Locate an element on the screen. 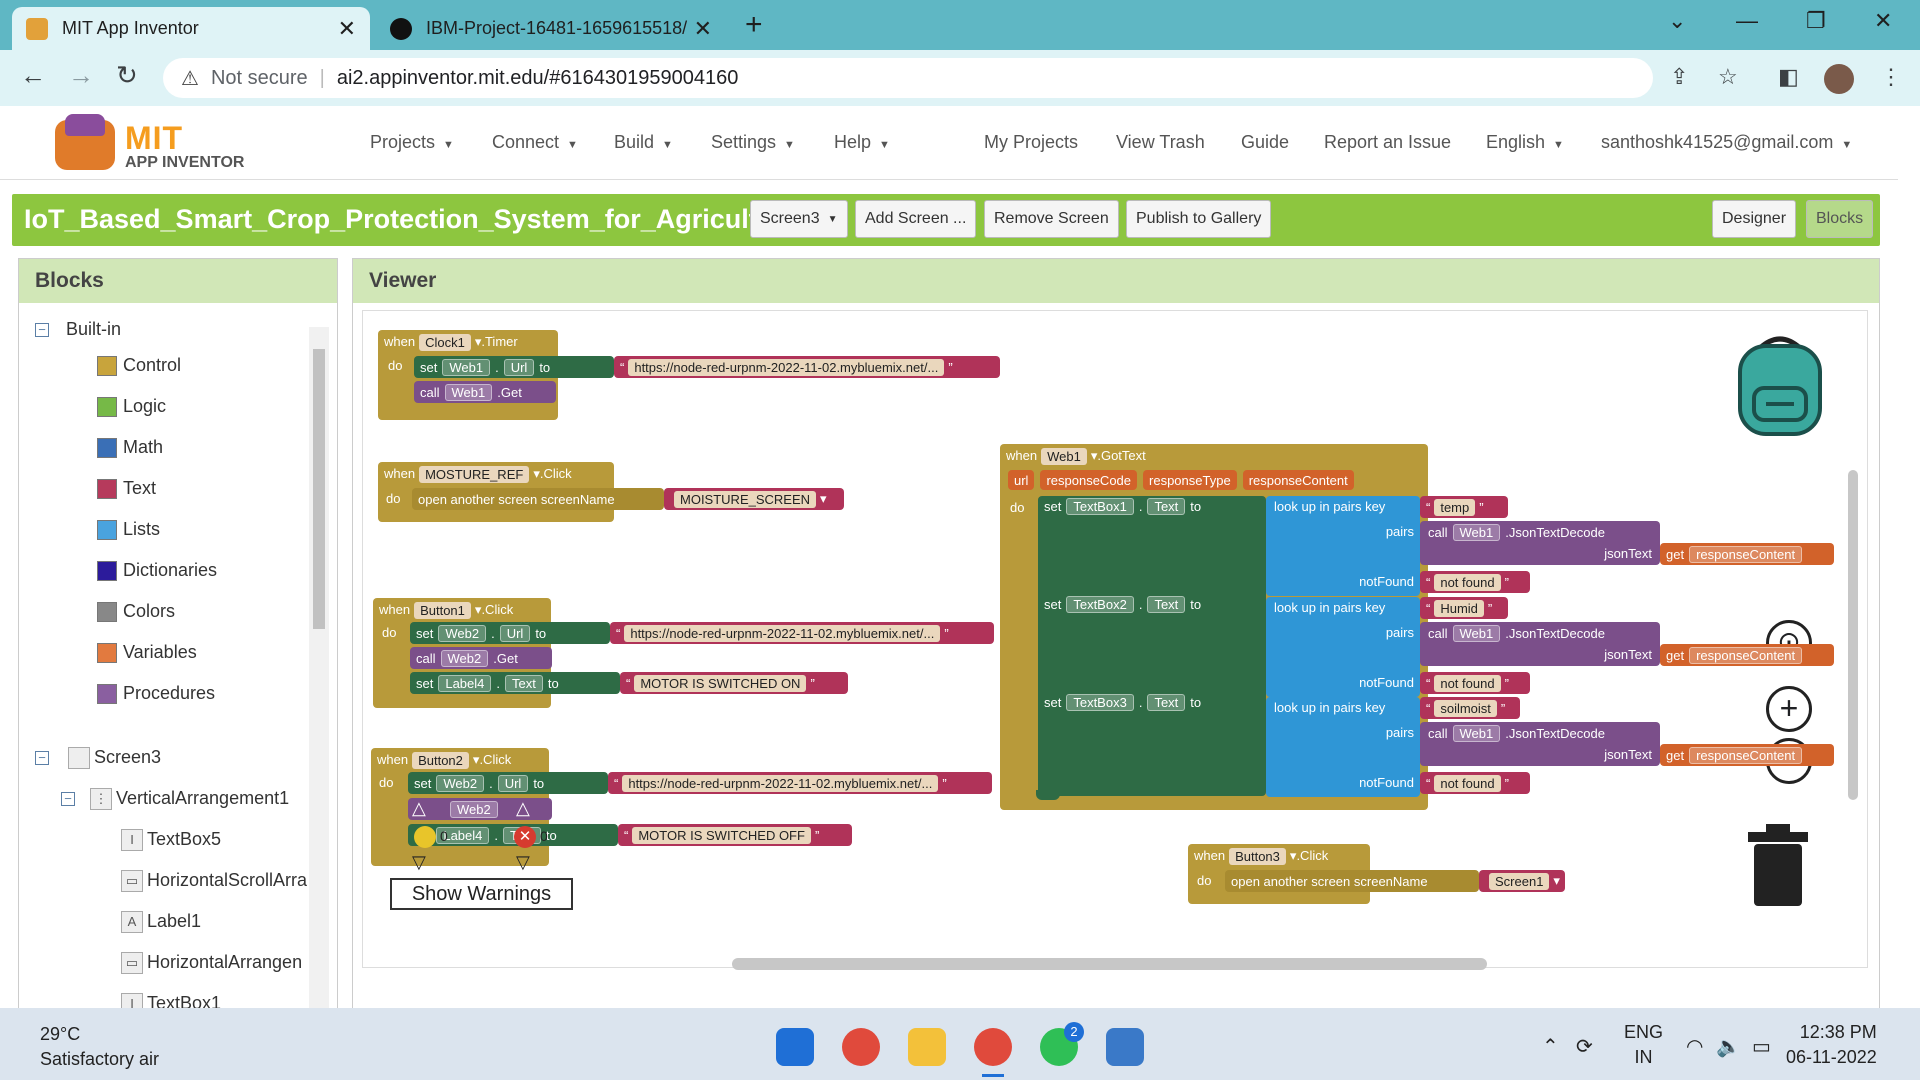 The width and height of the screenshot is (1920, 1080). weather-widget: 29°C Satisfactory air is located at coordinates (99, 1047).